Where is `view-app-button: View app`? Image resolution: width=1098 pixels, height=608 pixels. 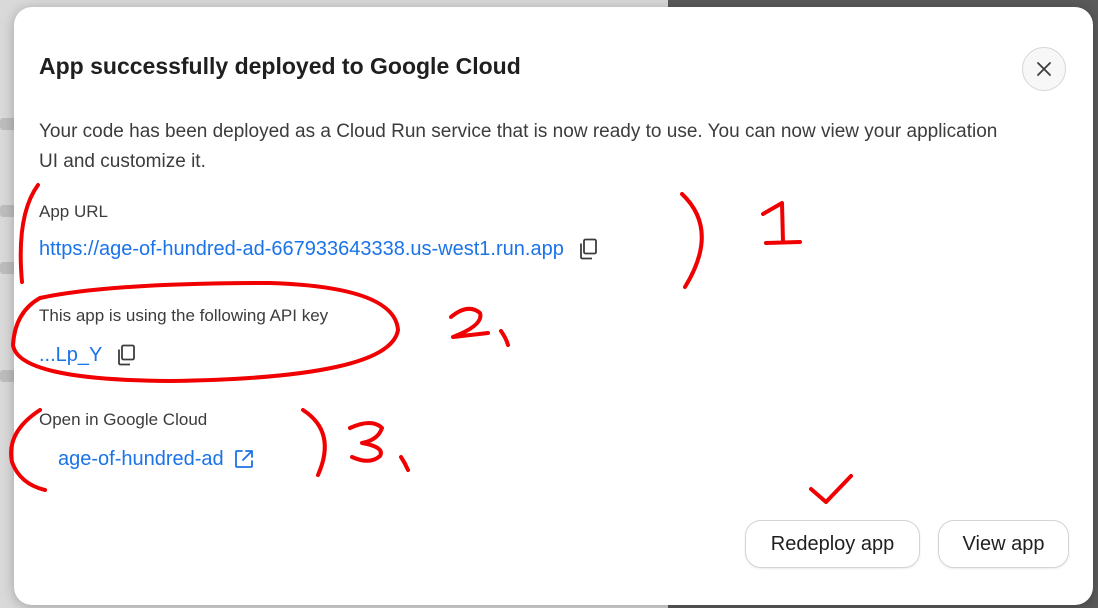
view-app-button: View app is located at coordinates (1003, 544).